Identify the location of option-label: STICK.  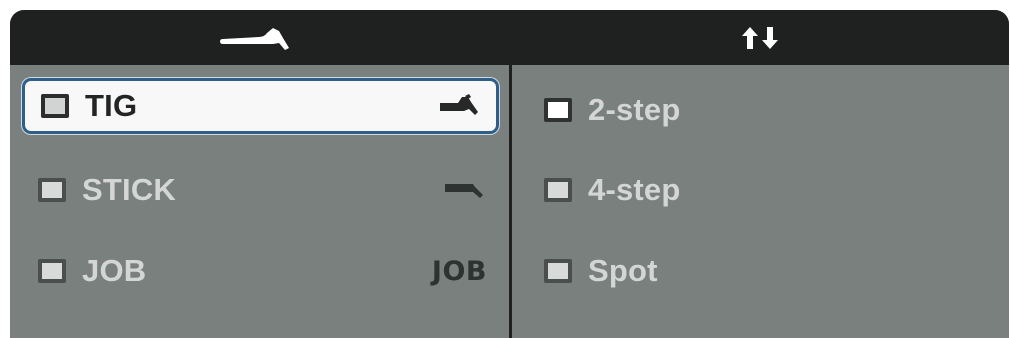
(129, 189).